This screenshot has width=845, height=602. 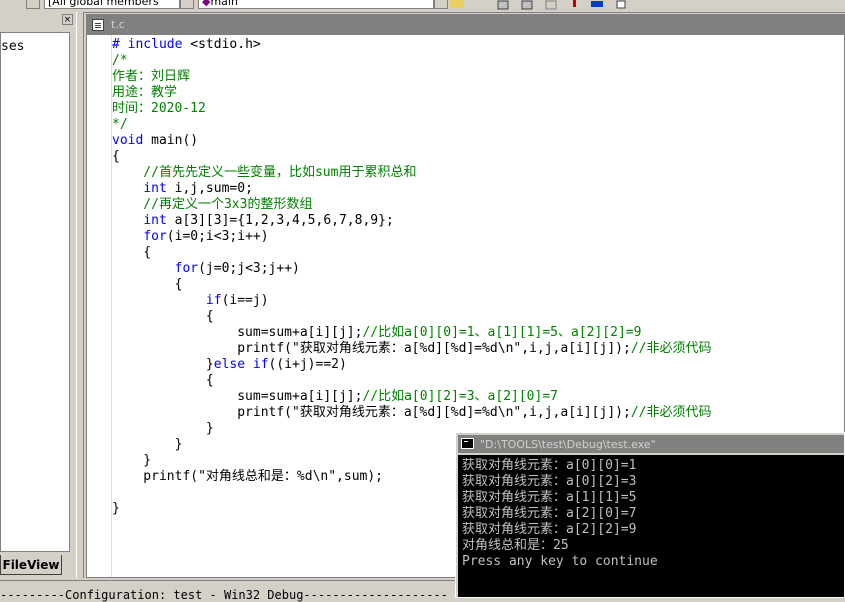 I want to click on console-titlebar: "D:\TOOLS\test\Debug\test.exe", so click(x=651, y=444).